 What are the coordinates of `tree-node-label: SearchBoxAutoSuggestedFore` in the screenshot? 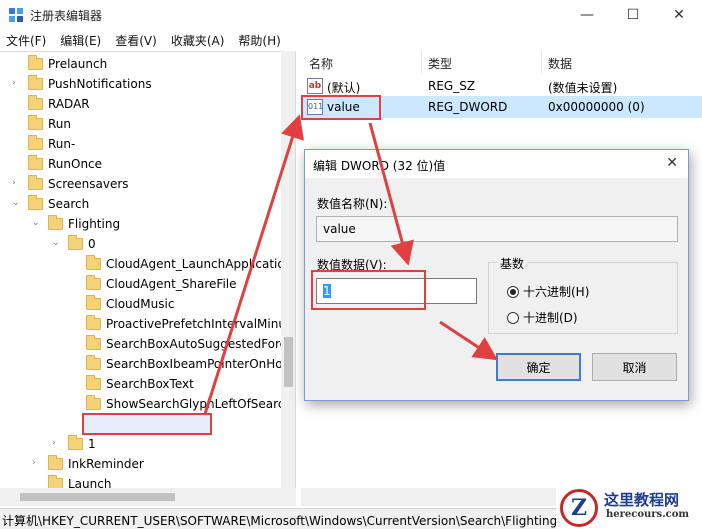 It's located at (197, 344).